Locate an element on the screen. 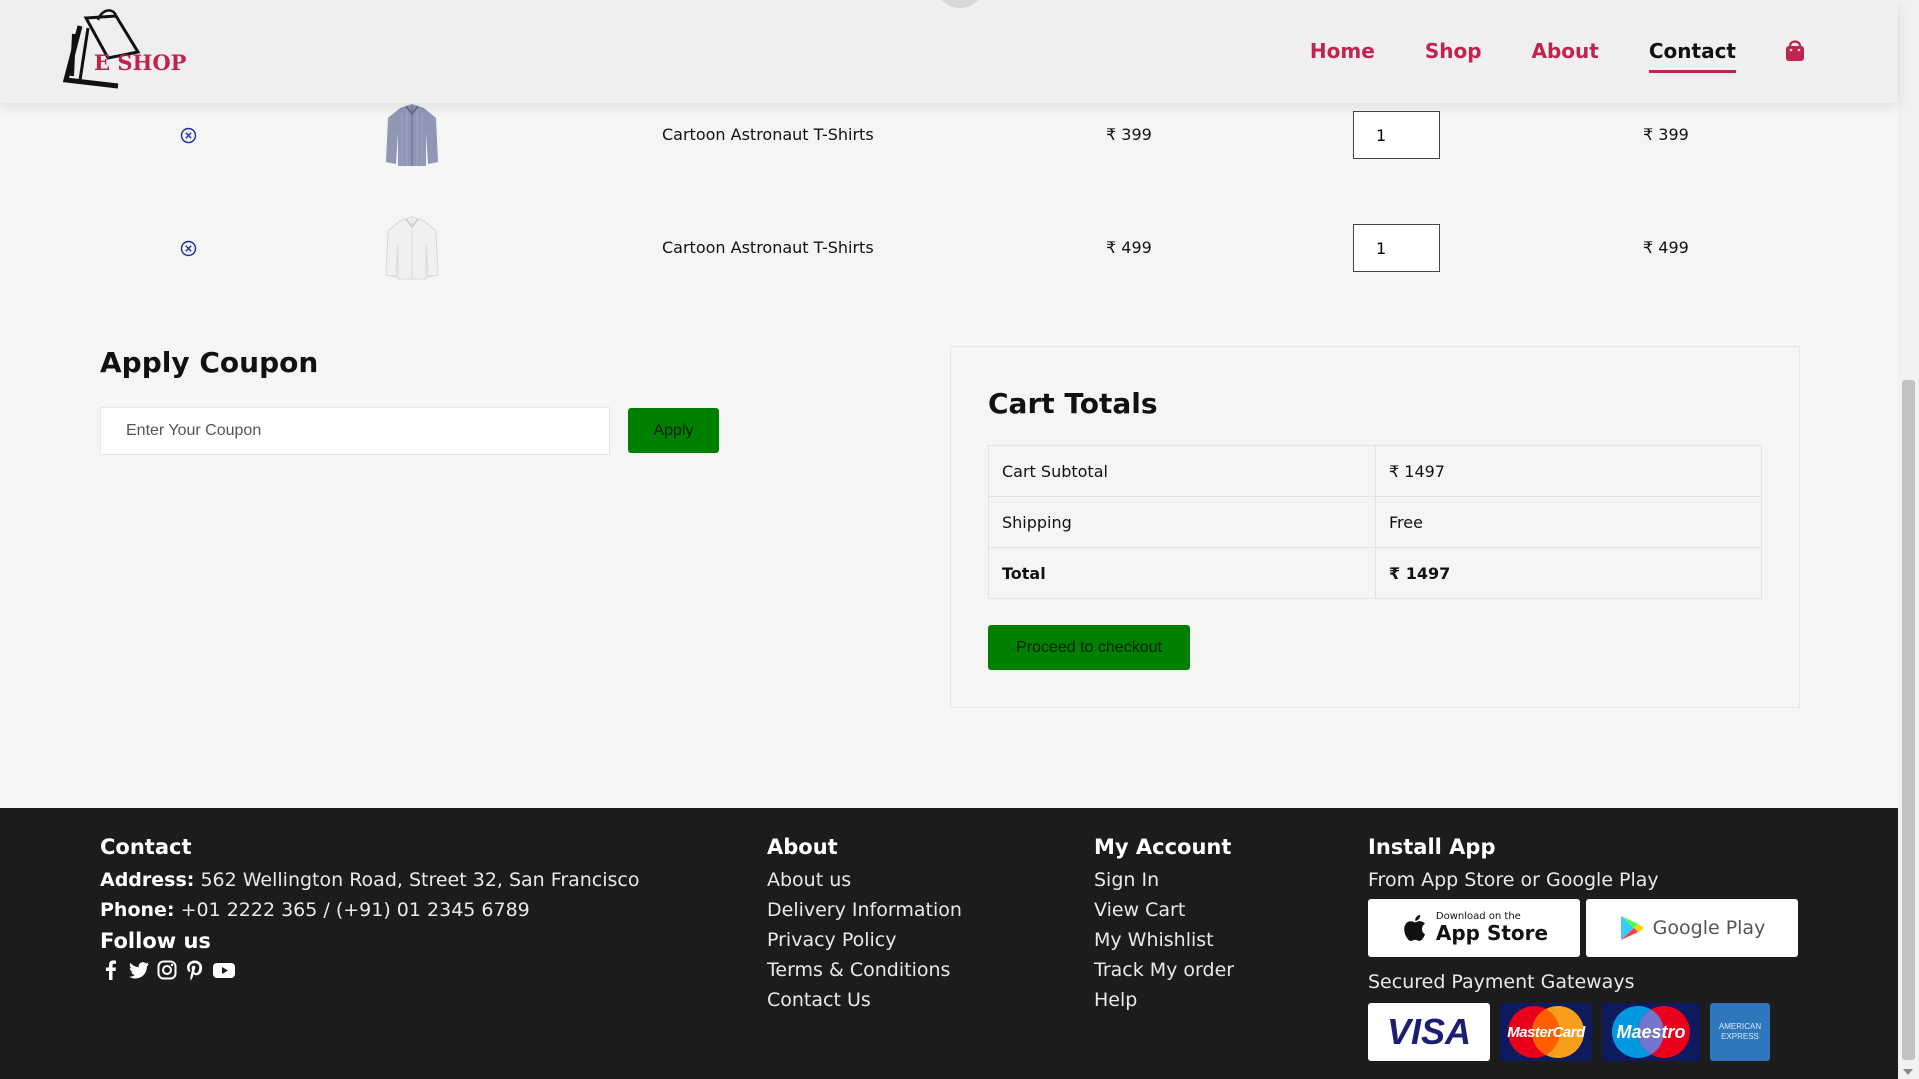 Image resolution: width=1919 pixels, height=1079 pixels. logo: E SHOP is located at coordinates (123, 49).